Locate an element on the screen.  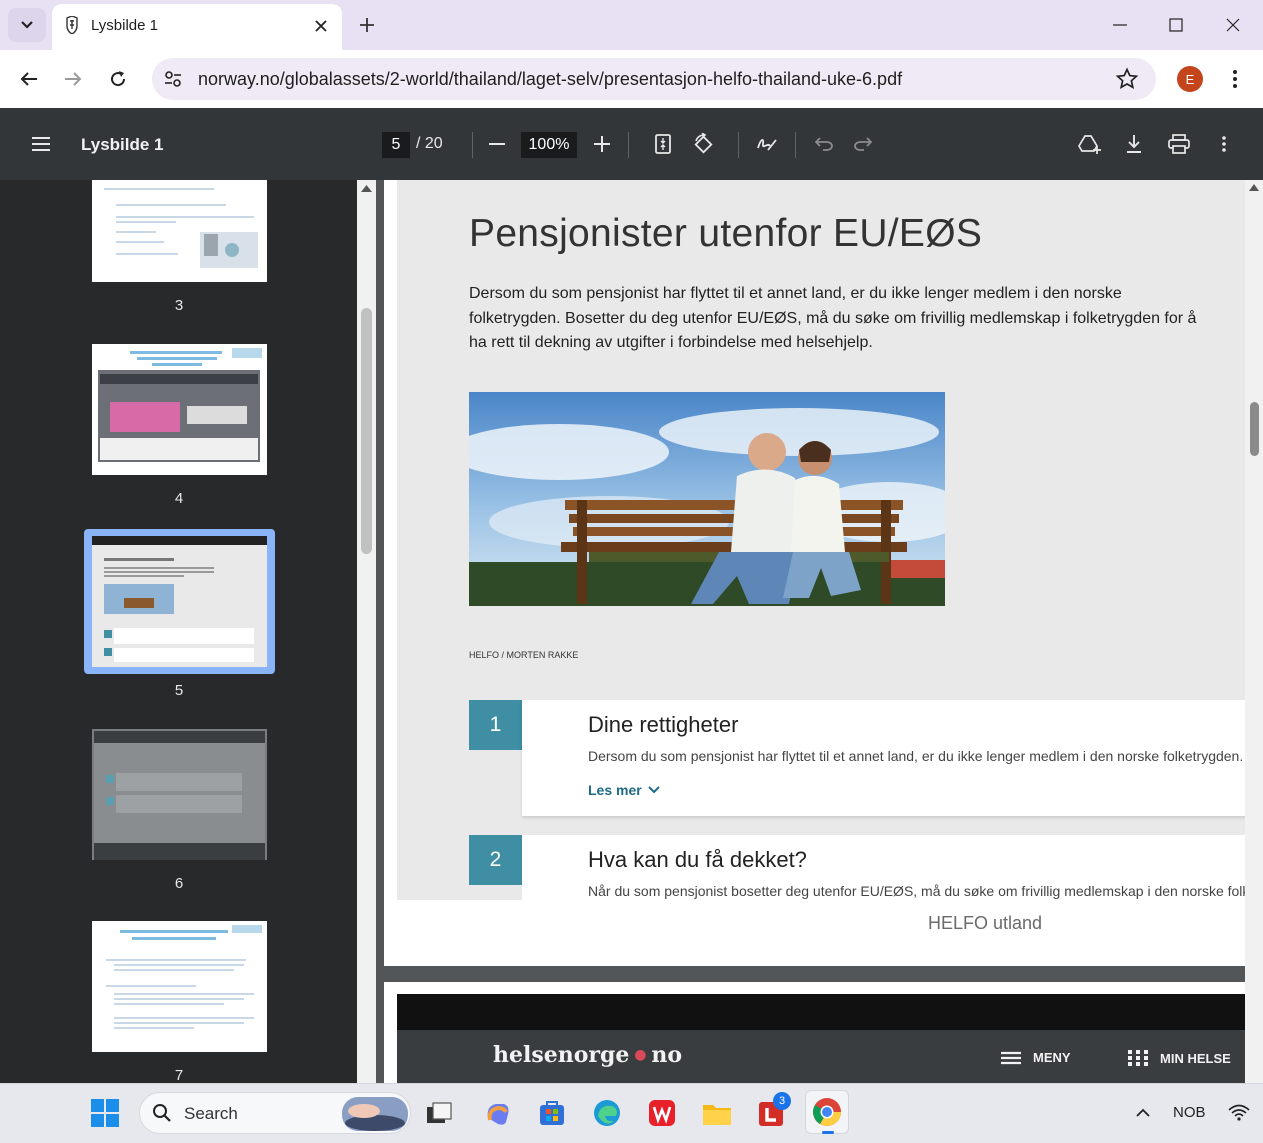
maximize-button is located at coordinates (1176, 25).